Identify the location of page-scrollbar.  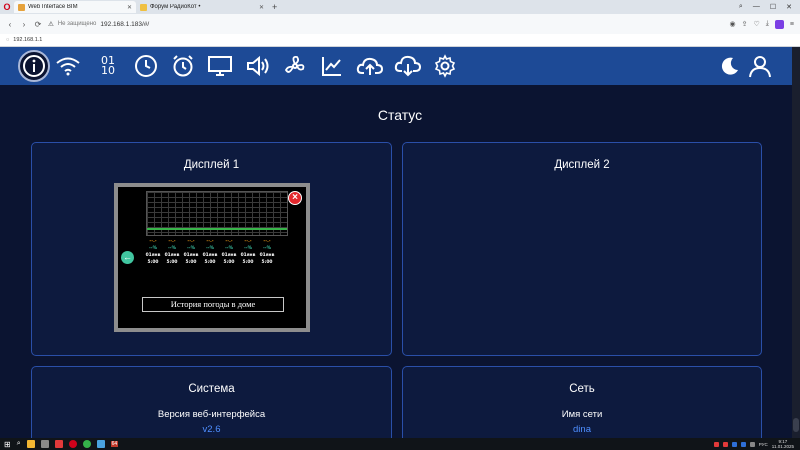
(796, 242).